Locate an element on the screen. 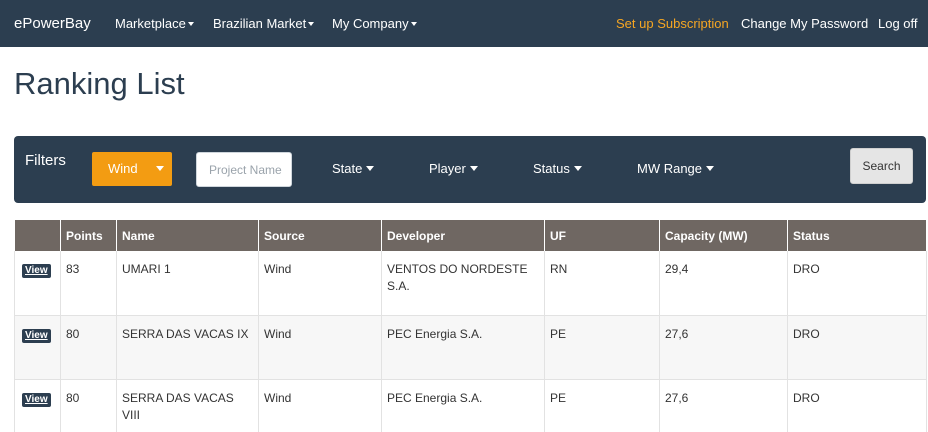  header-action is located at coordinates (37, 235).